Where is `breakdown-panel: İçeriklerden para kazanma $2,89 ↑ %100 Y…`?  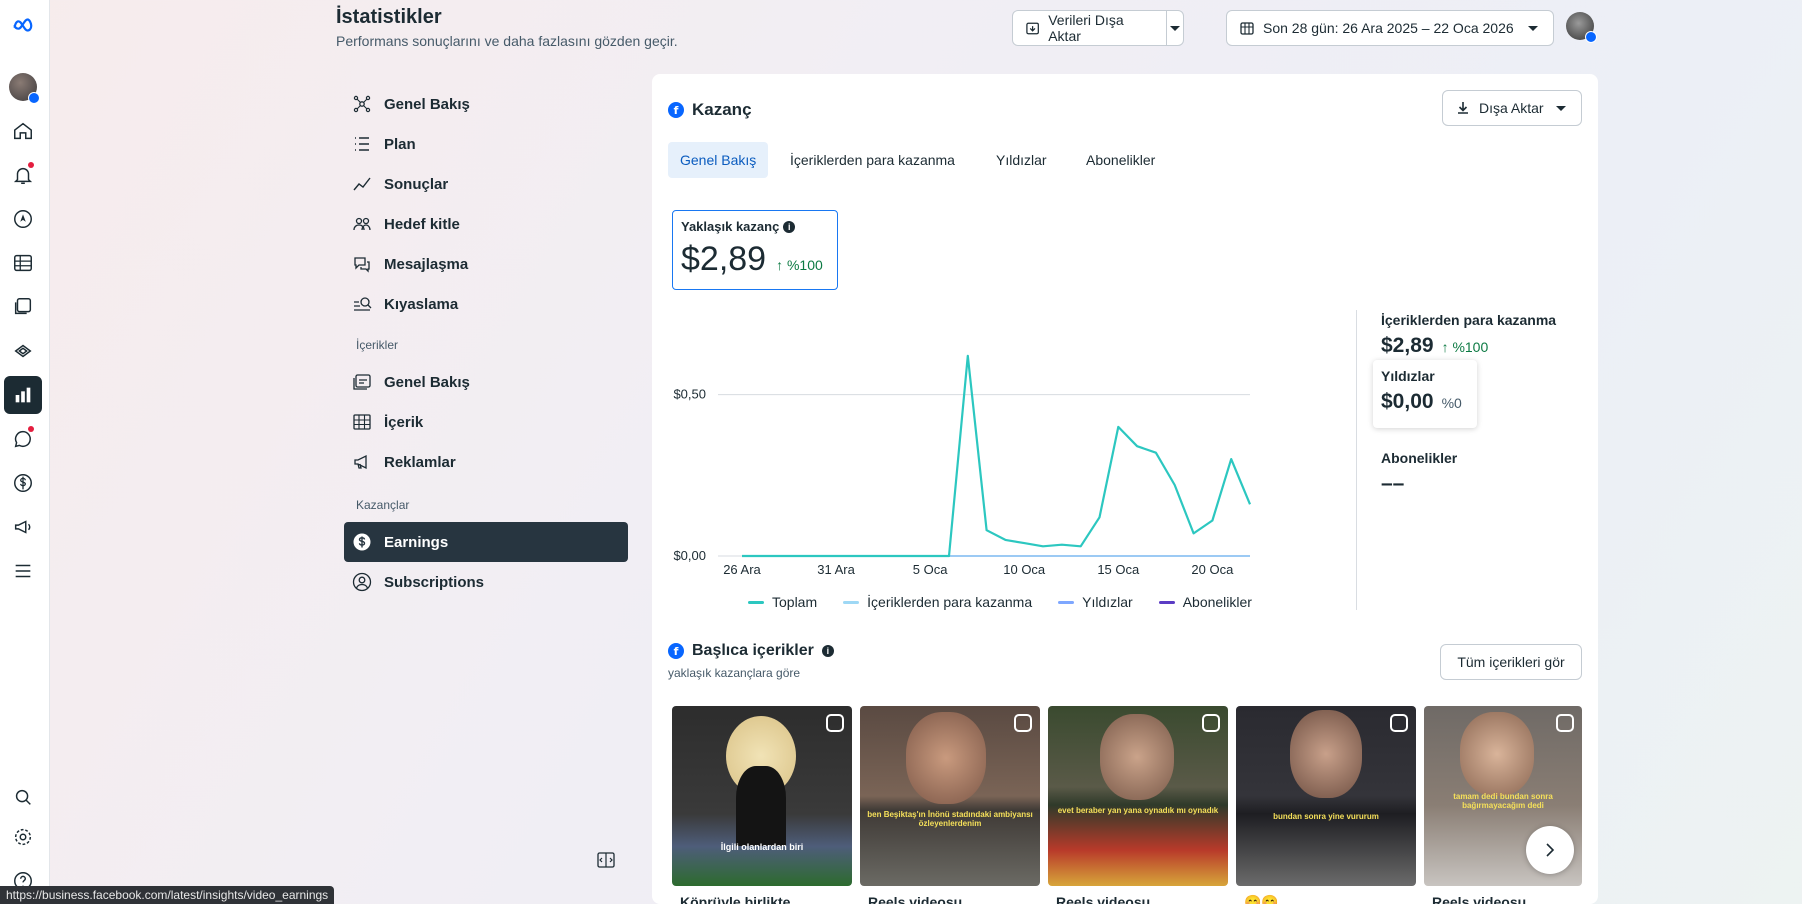
breakdown-panel: İçeriklerden para kazanma $2,89 ↑ %100 Y… is located at coordinates (1466, 460).